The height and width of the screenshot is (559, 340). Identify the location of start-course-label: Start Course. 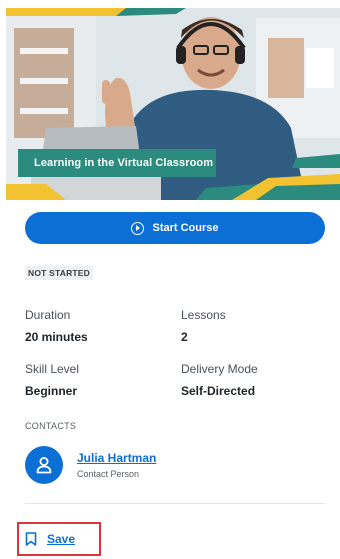
(185, 228).